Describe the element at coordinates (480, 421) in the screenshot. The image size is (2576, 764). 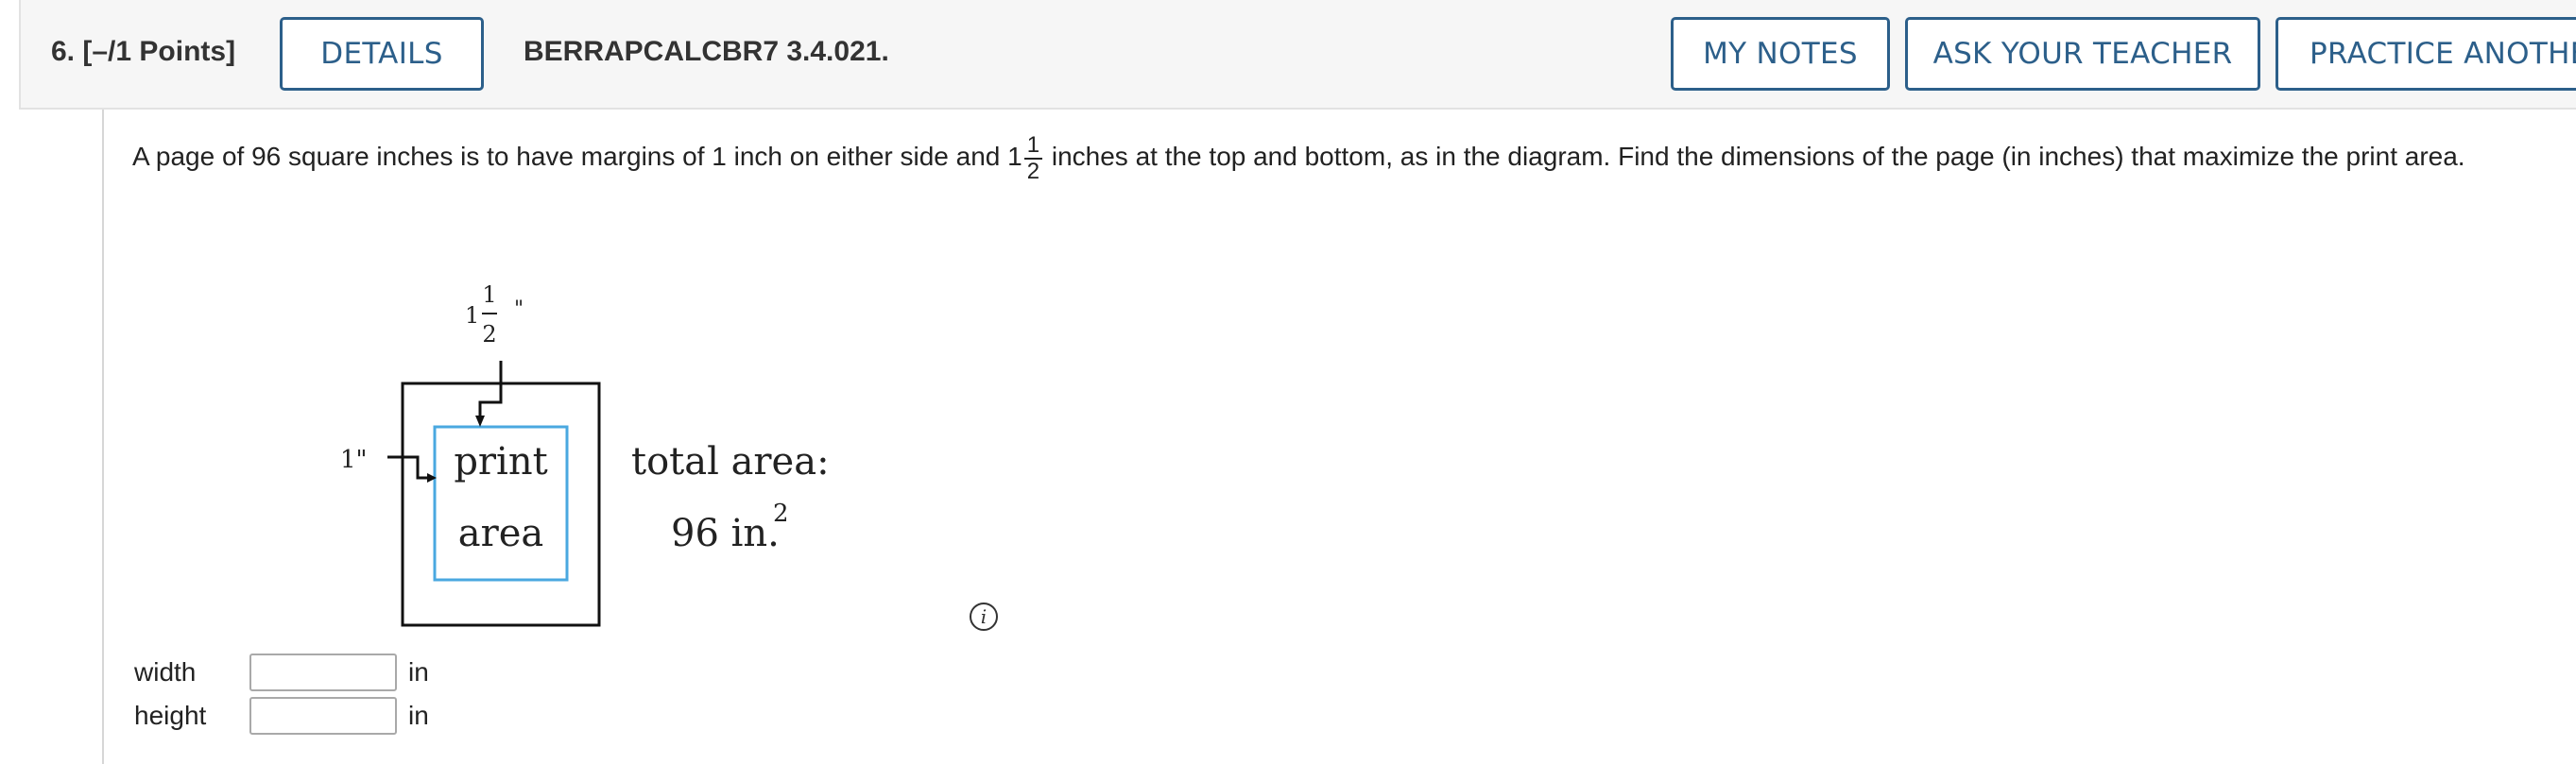
I see `top-margin-arrowhead` at that location.